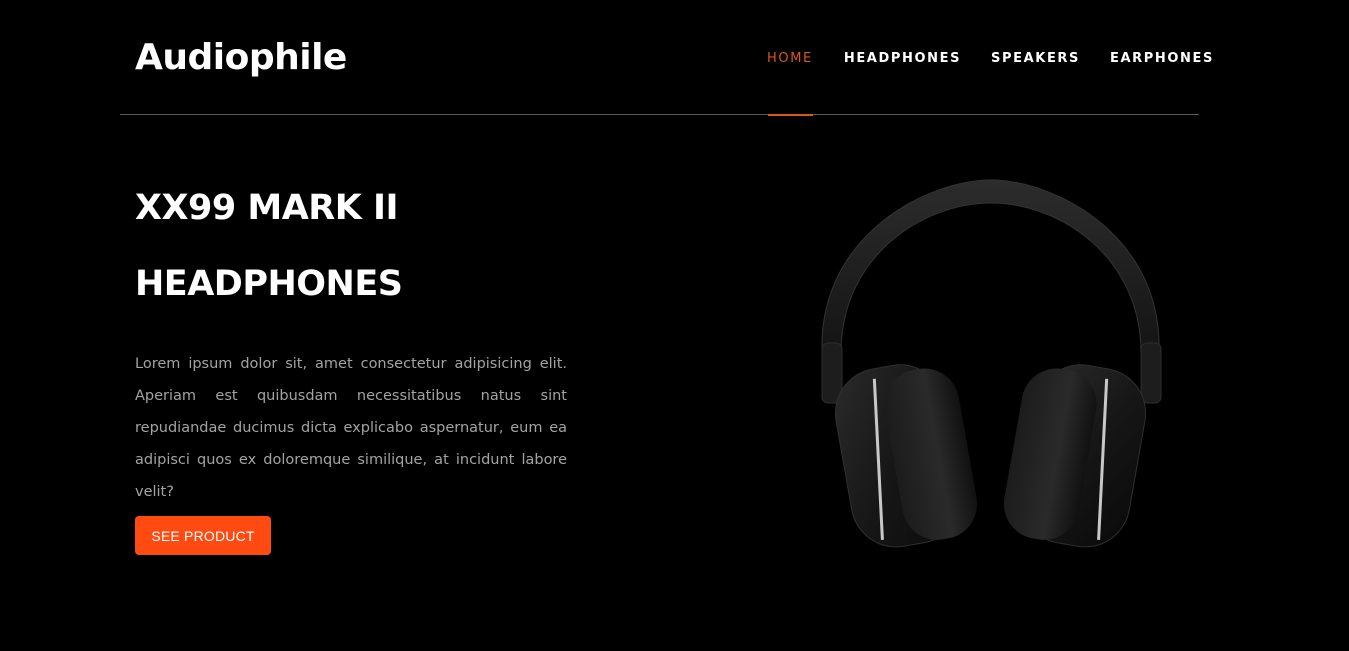 The width and height of the screenshot is (1349, 651). I want to click on main-nav: HOME HEADPHONES SPEAKERS EARPHONES, so click(990, 59).